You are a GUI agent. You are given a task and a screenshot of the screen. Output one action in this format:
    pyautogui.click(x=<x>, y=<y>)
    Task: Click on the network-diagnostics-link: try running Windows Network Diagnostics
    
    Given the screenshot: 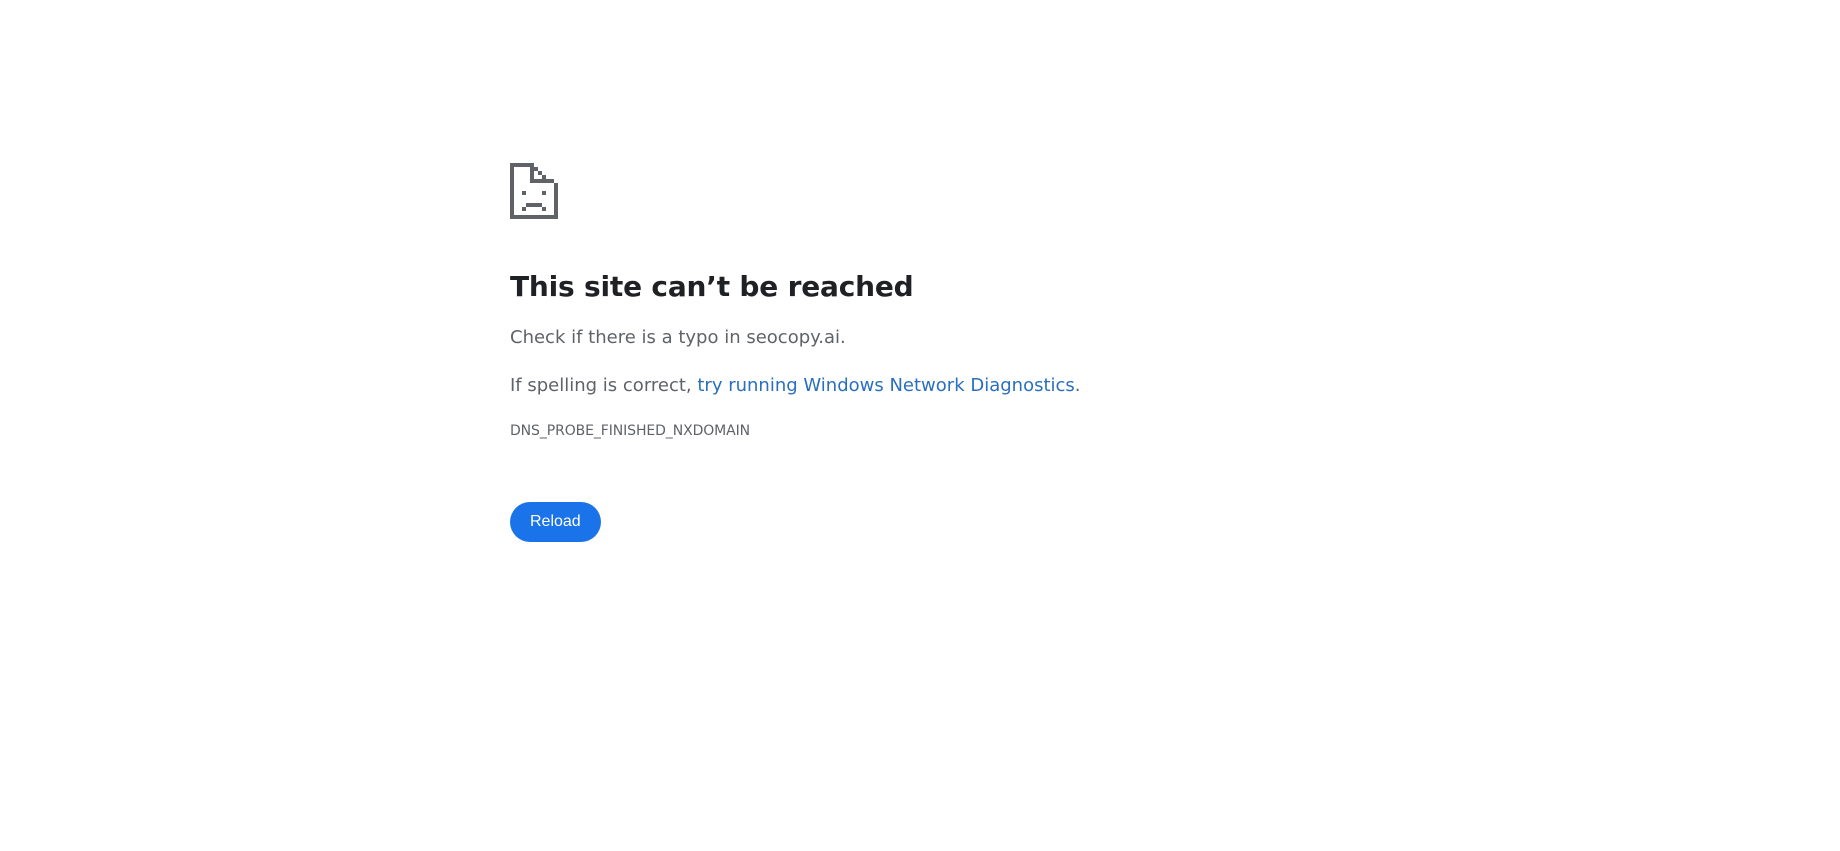 What is the action you would take?
    pyautogui.click(x=885, y=385)
    